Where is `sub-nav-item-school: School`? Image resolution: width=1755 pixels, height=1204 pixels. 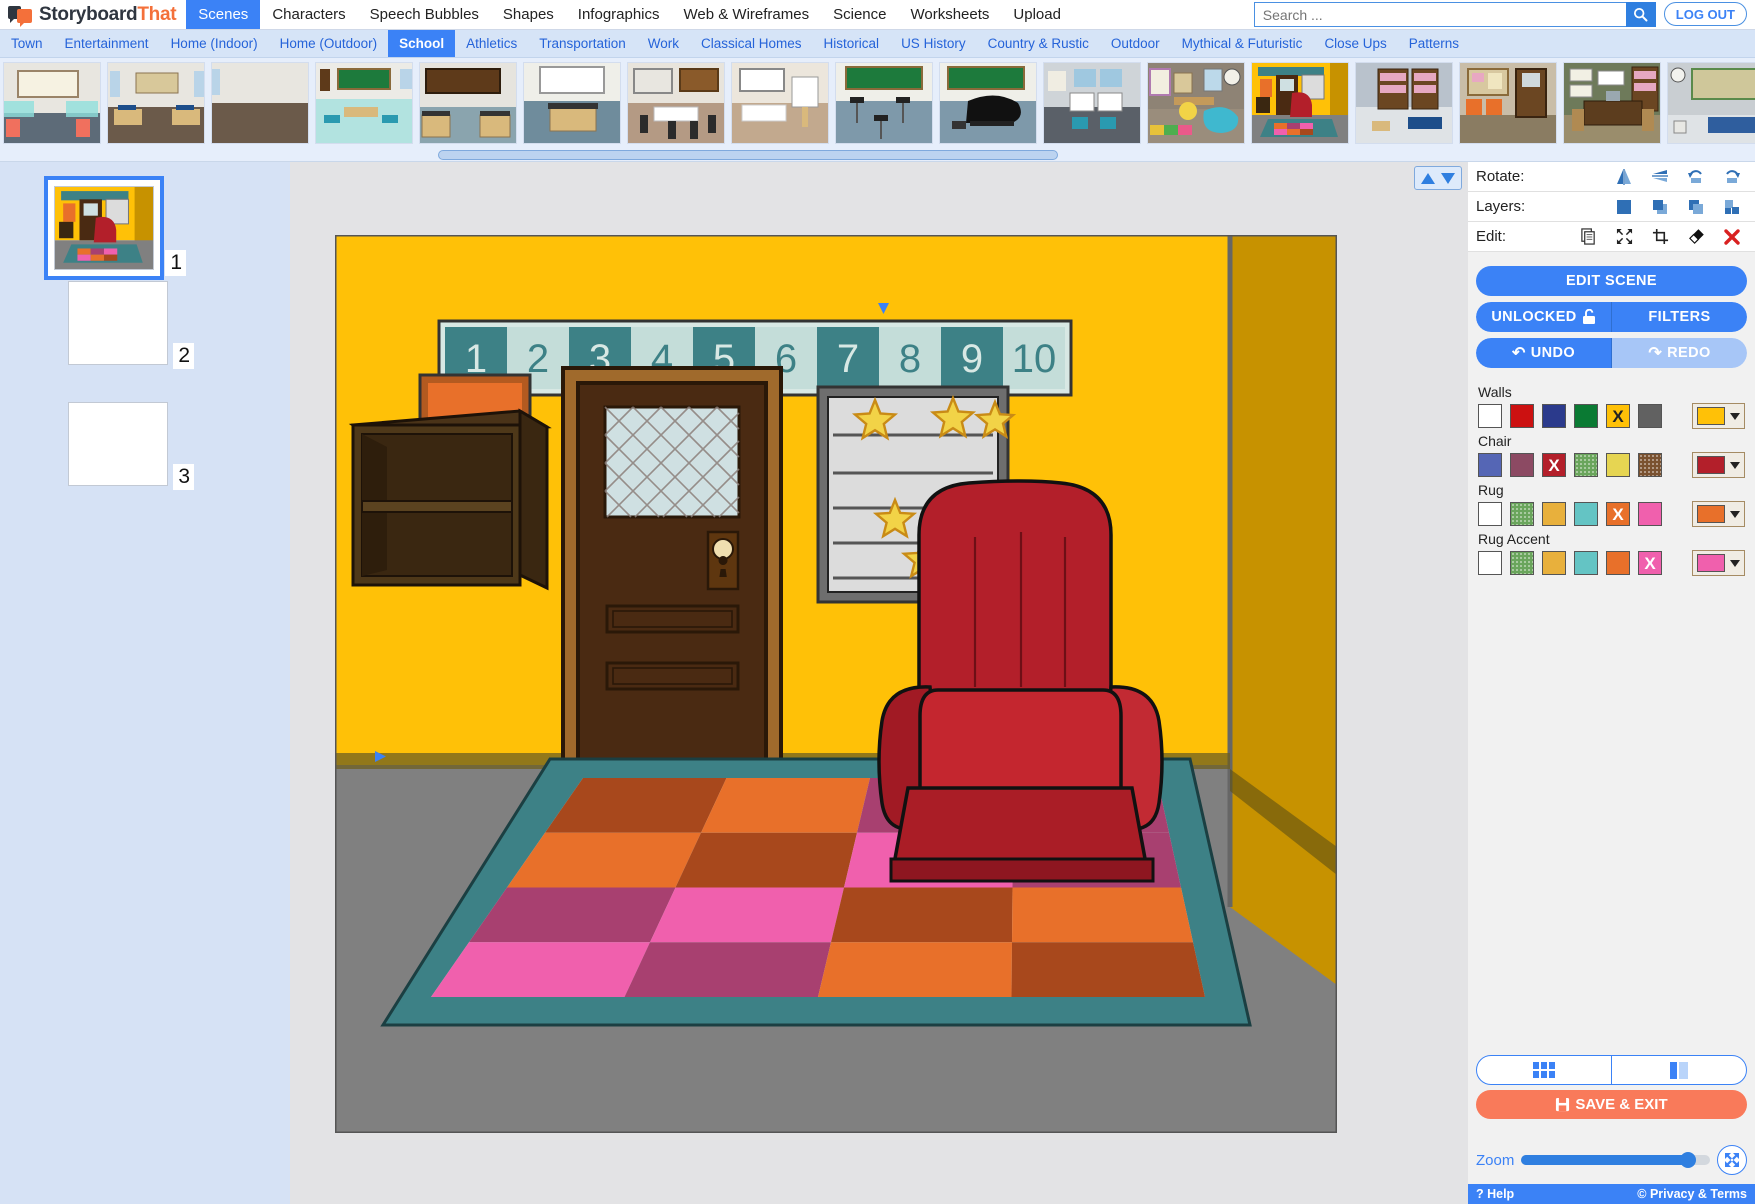
sub-nav-item-school: School is located at coordinates (422, 43).